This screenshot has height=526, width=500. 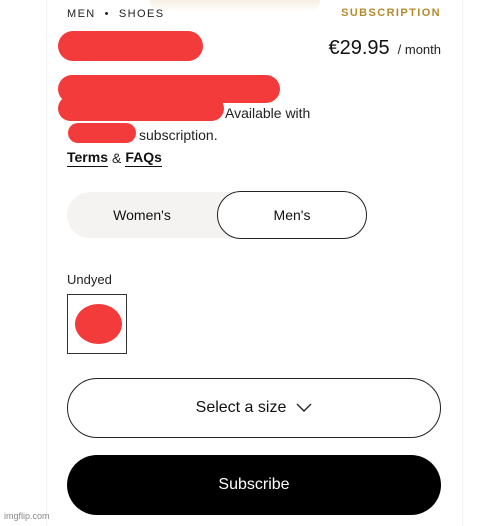 I want to click on color-label: Undyed, so click(x=89, y=279).